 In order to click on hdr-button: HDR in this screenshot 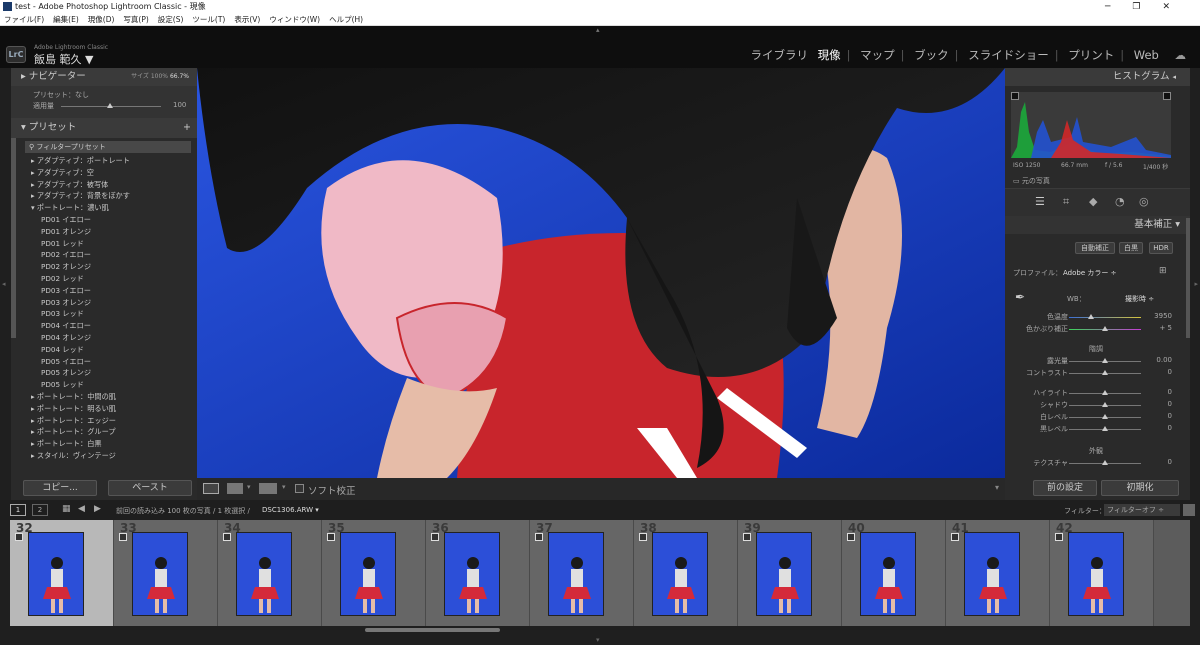, I will do `click(1161, 248)`.